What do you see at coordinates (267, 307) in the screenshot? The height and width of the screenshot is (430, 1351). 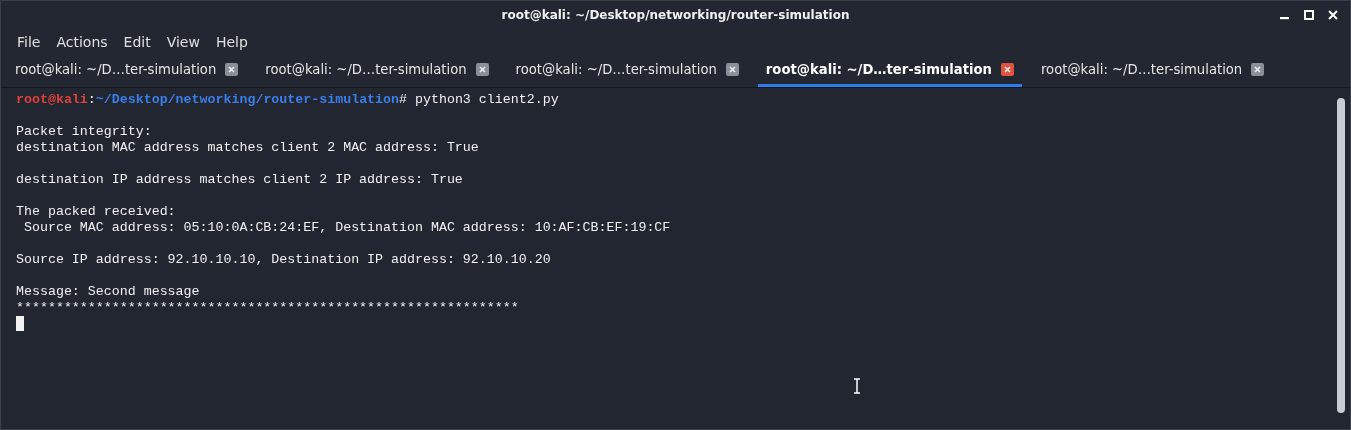 I see `output-line: ***************************************************************` at bounding box center [267, 307].